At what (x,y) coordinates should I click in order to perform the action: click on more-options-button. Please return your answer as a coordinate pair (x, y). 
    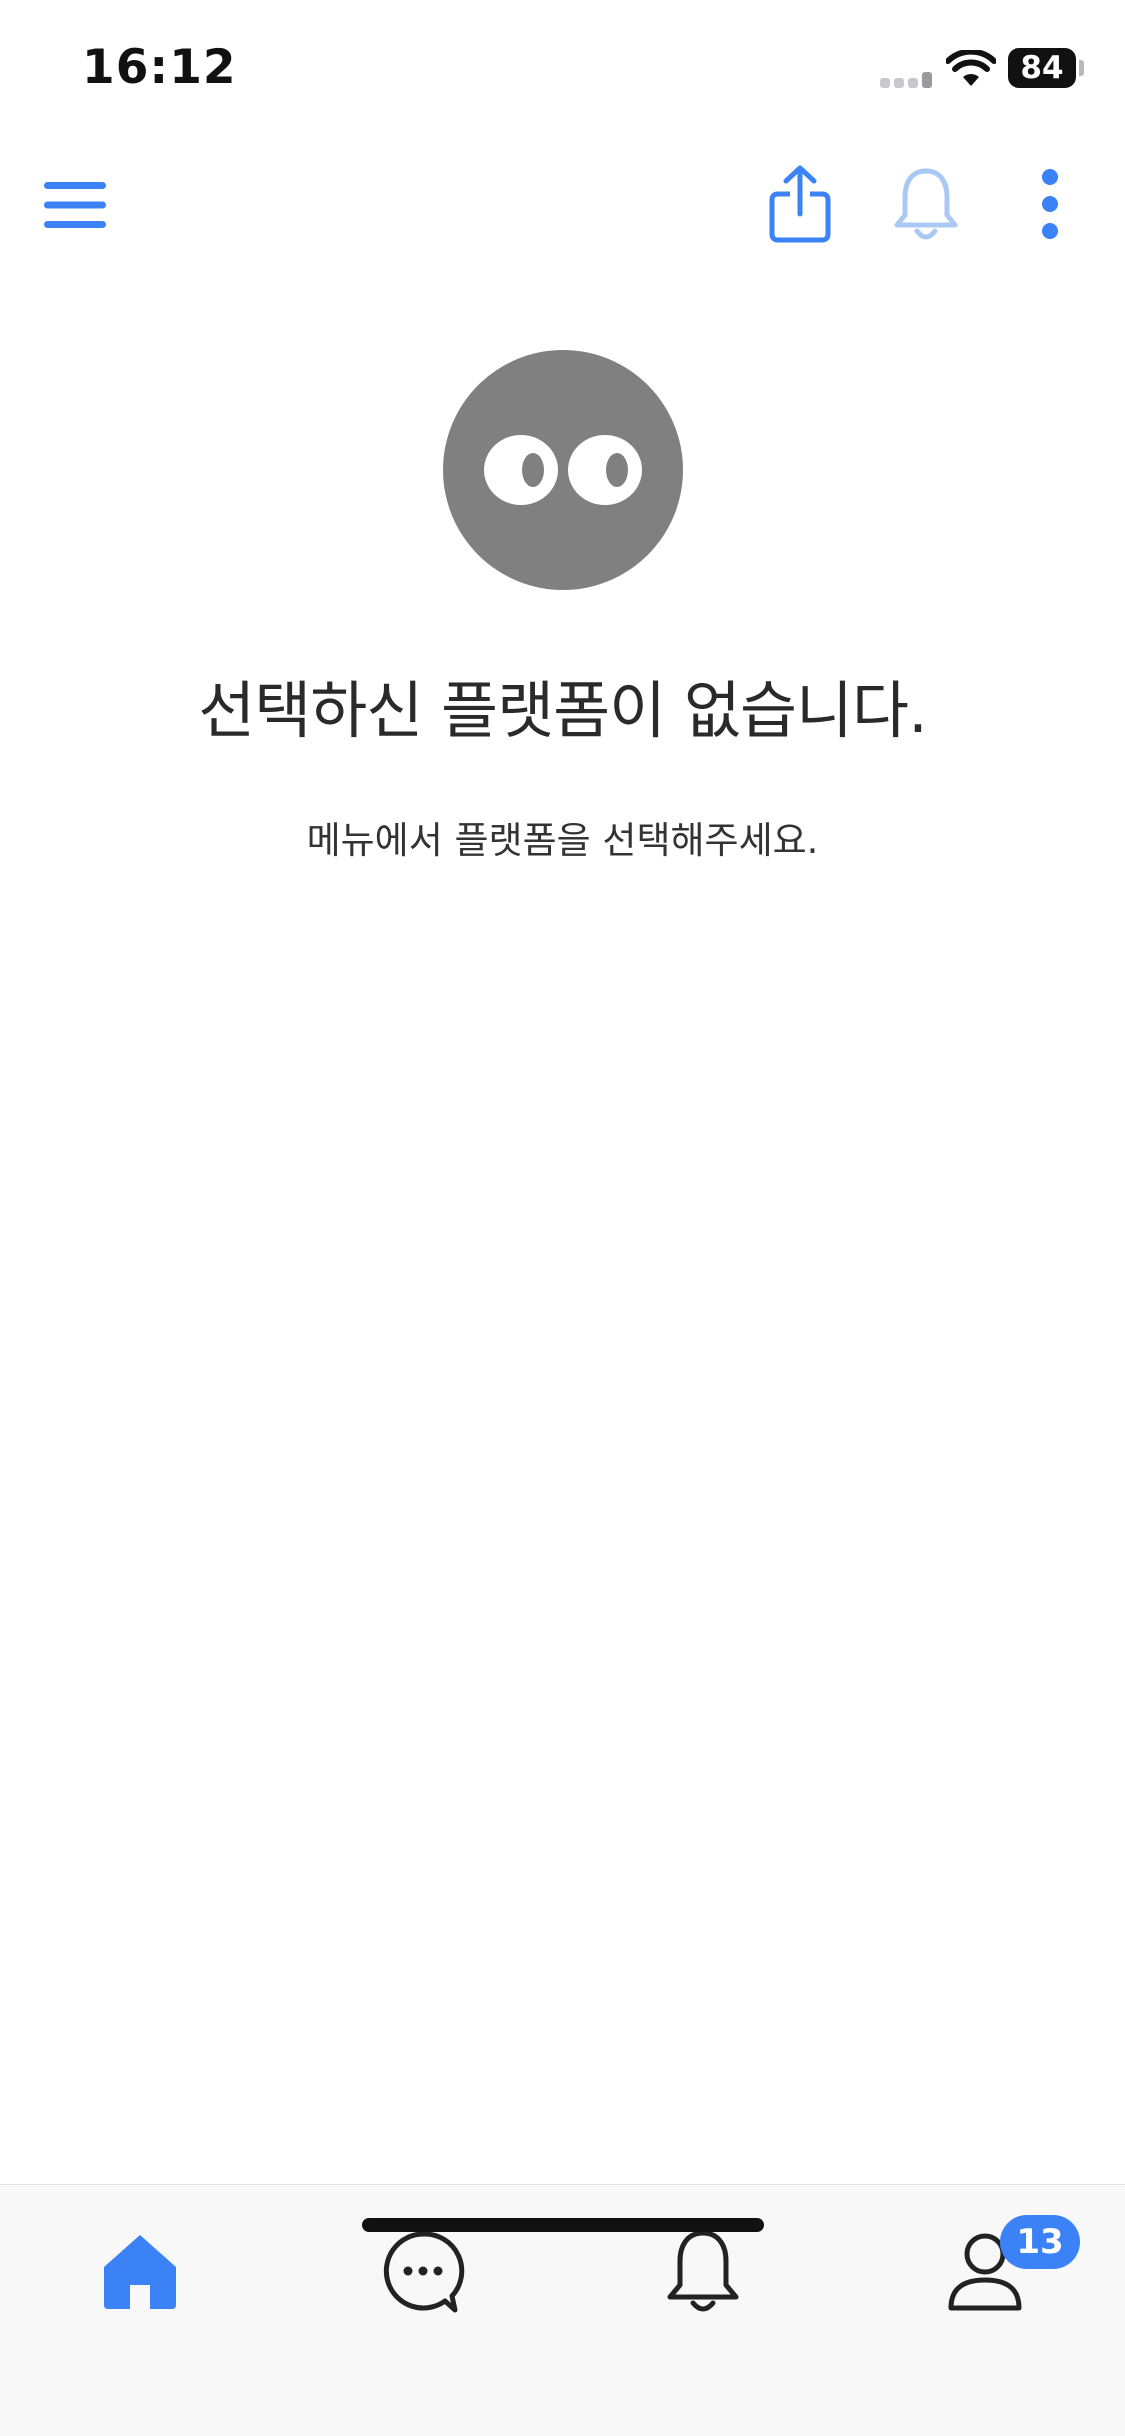
    Looking at the image, I should click on (1050, 204).